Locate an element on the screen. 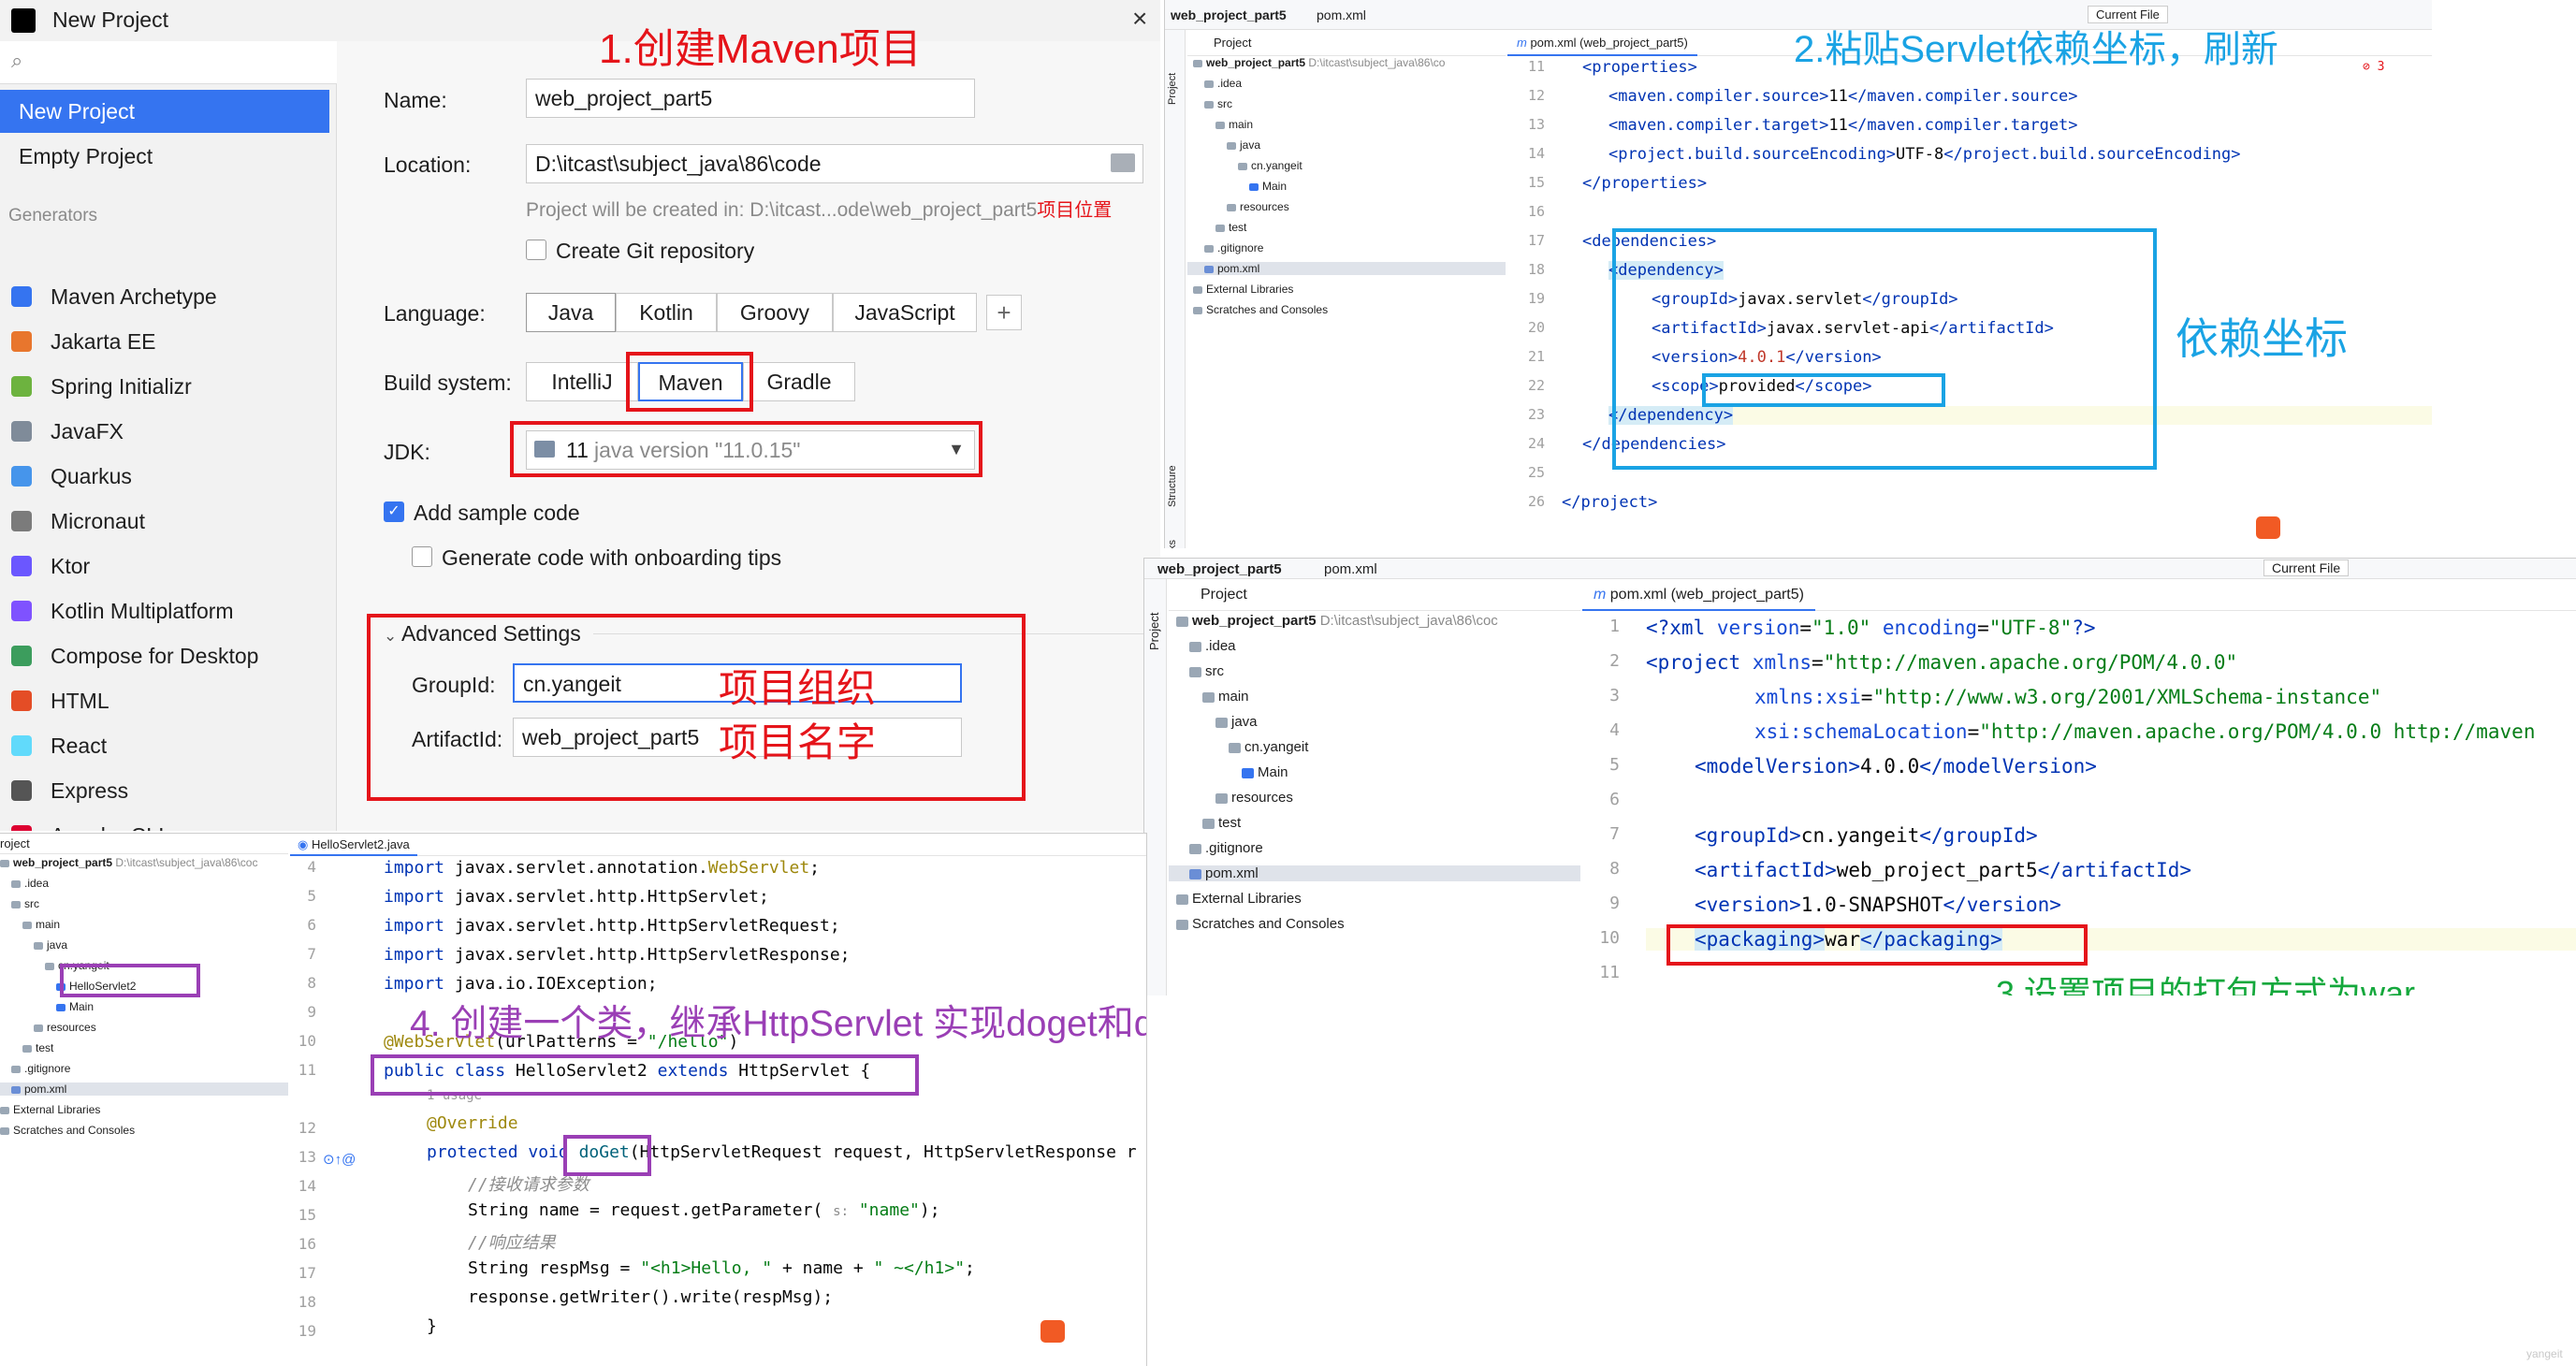 Image resolution: width=2576 pixels, height=1366 pixels. generator-item: Angular CLI is located at coordinates (164, 823).